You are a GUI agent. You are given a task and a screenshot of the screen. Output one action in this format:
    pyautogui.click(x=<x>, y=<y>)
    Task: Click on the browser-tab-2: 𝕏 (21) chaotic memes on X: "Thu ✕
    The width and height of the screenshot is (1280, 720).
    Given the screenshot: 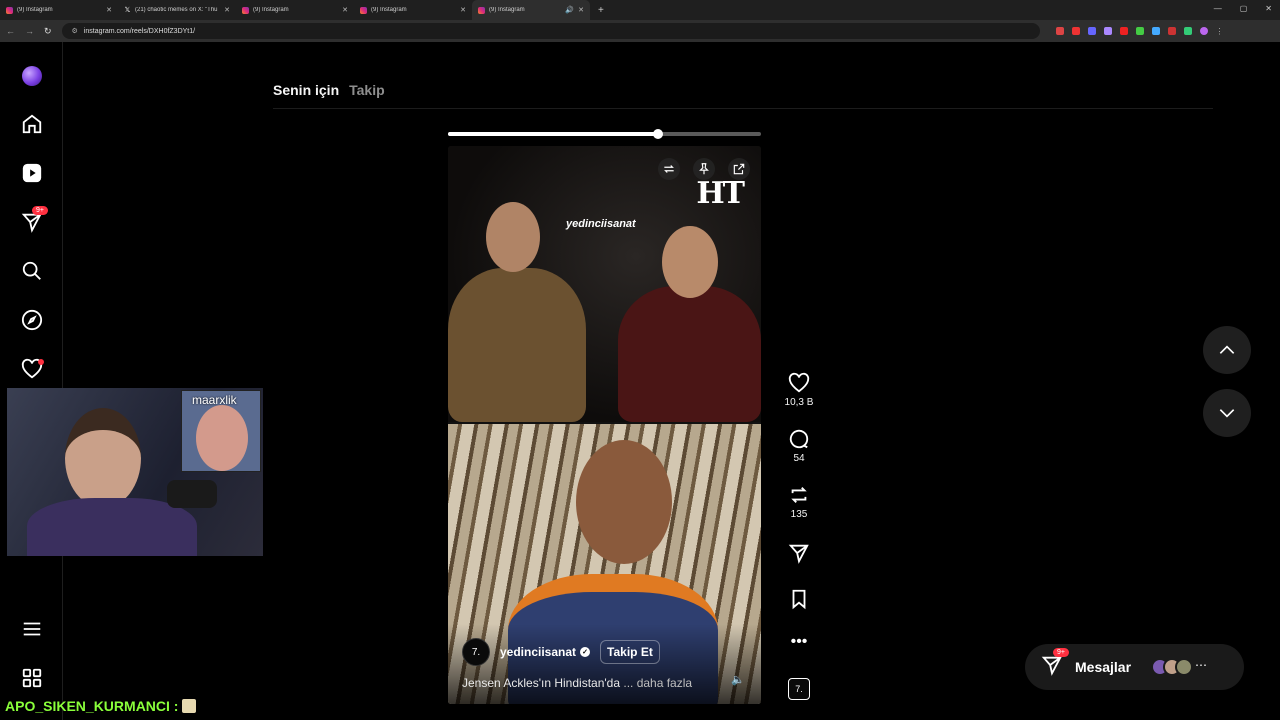 What is the action you would take?
    pyautogui.click(x=177, y=10)
    